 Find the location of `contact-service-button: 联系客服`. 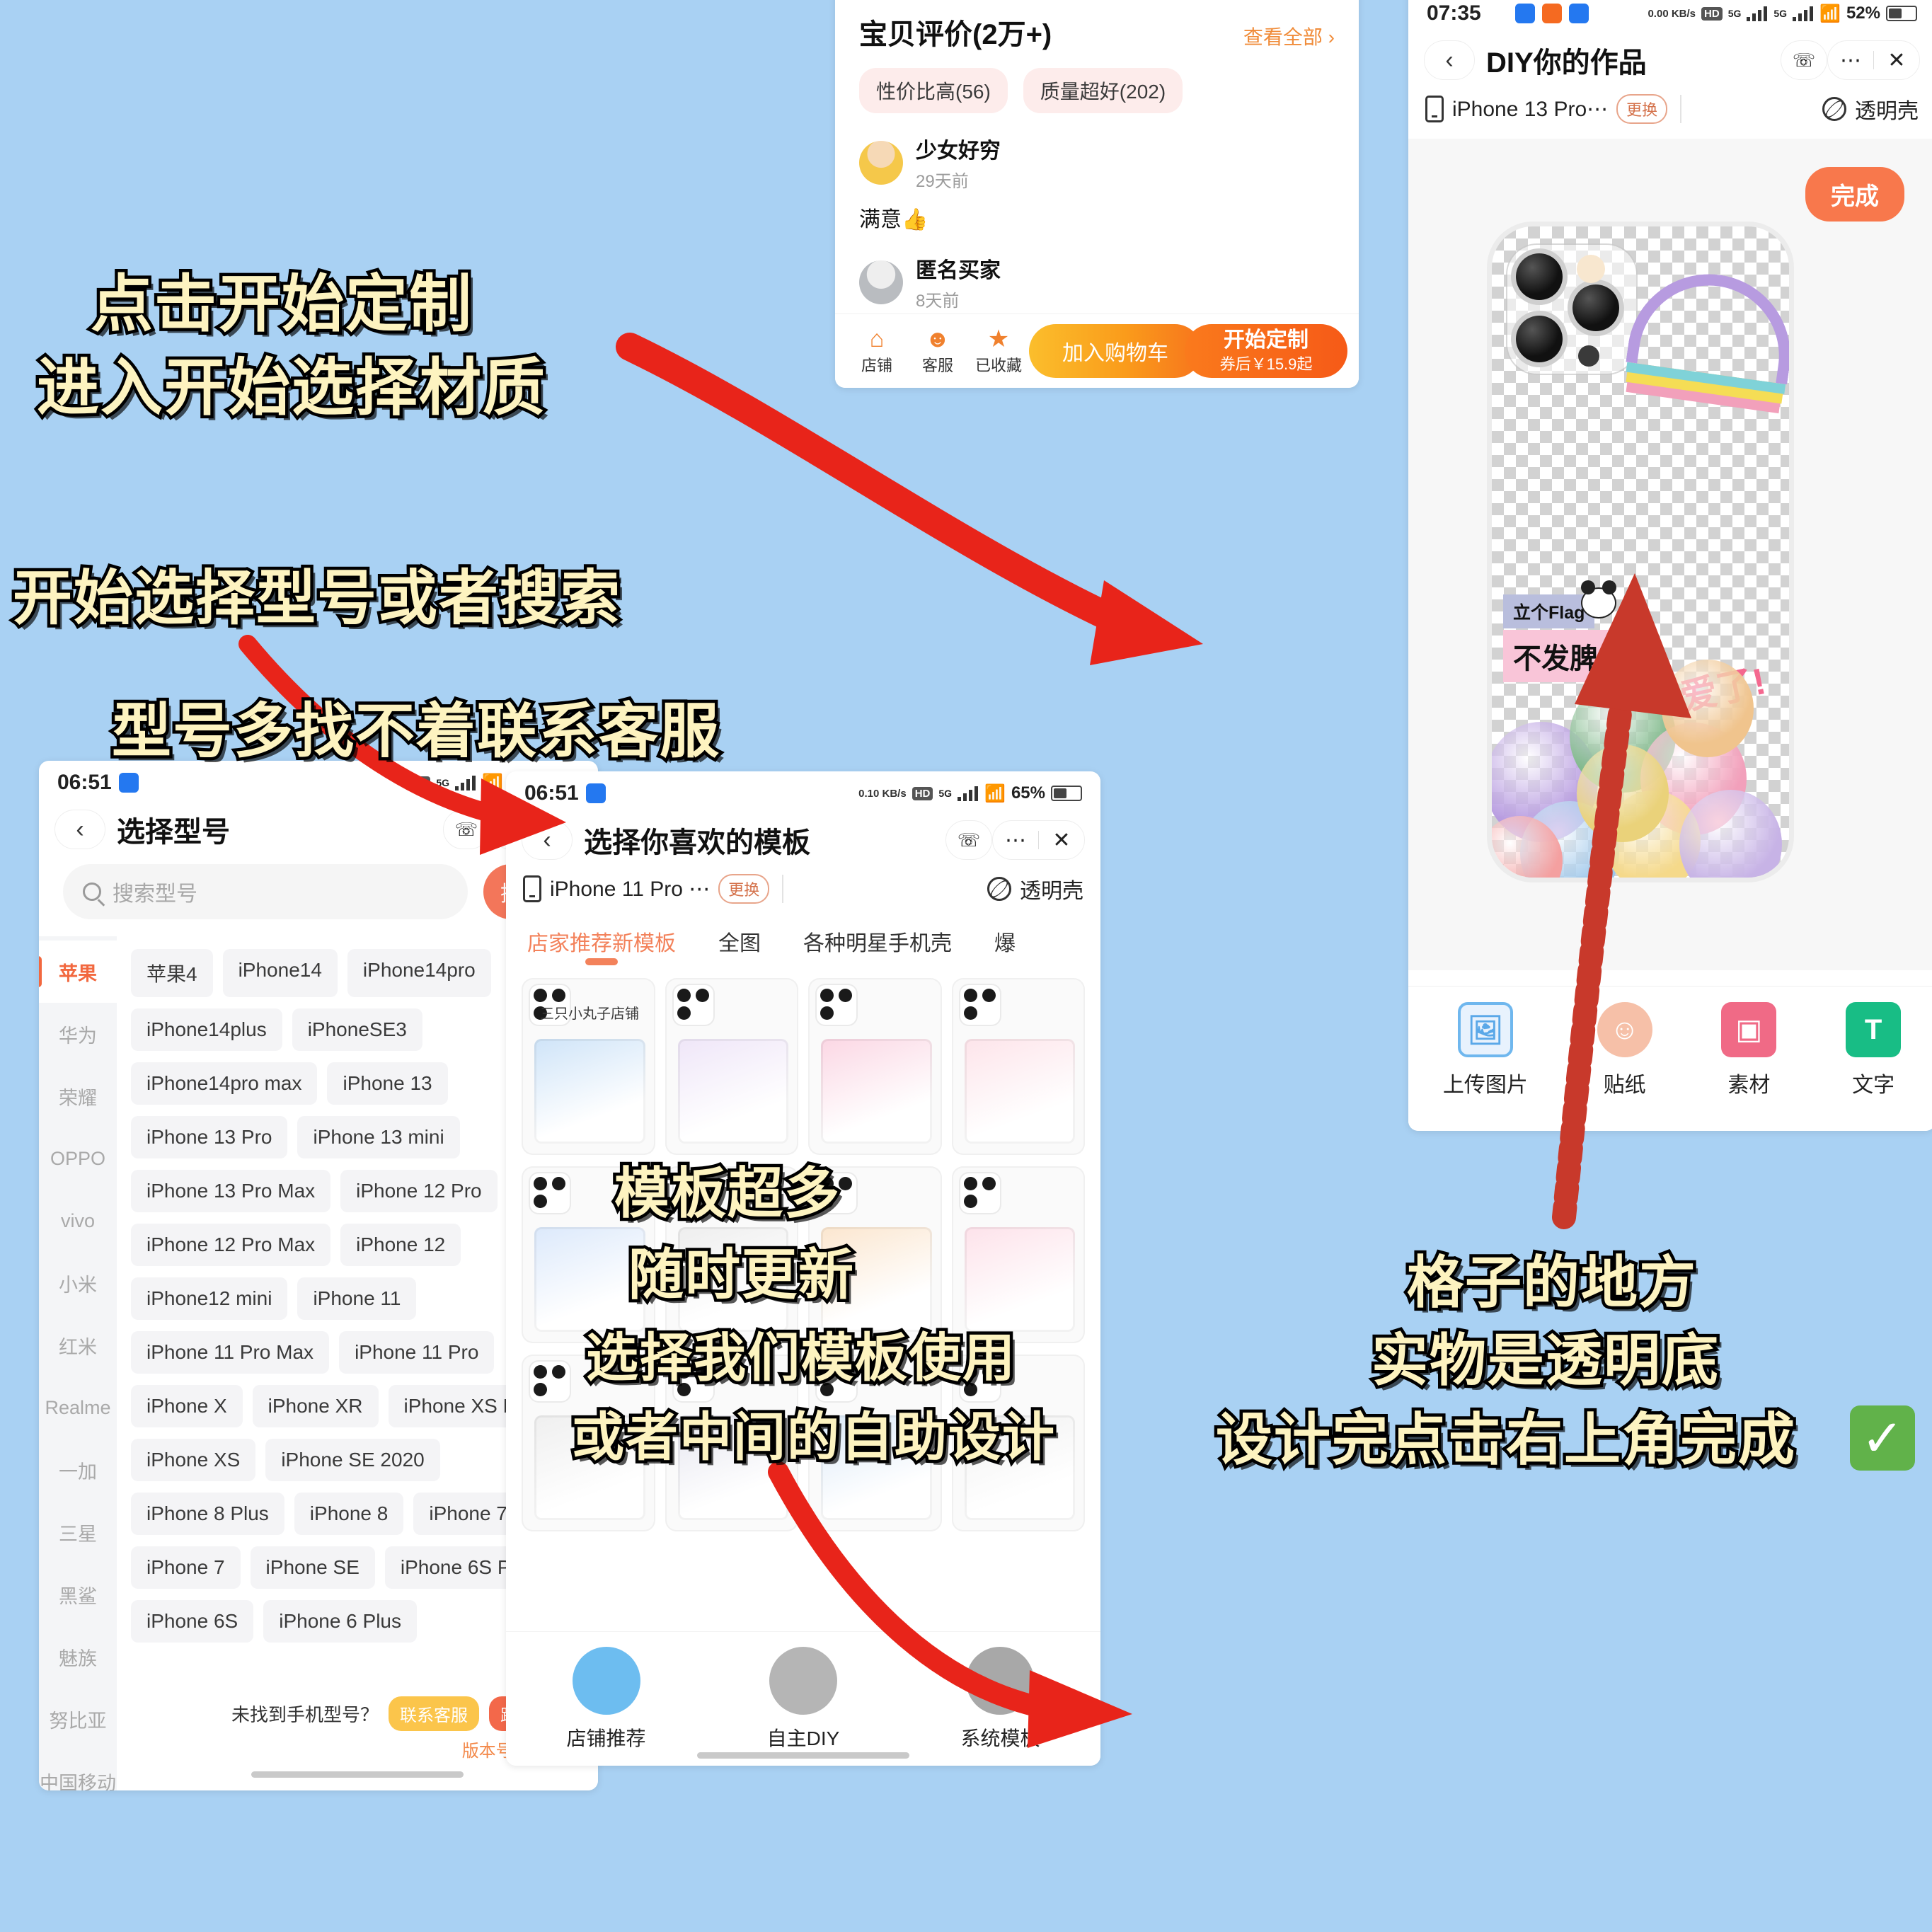

contact-service-button: 联系客服 is located at coordinates (434, 1713).